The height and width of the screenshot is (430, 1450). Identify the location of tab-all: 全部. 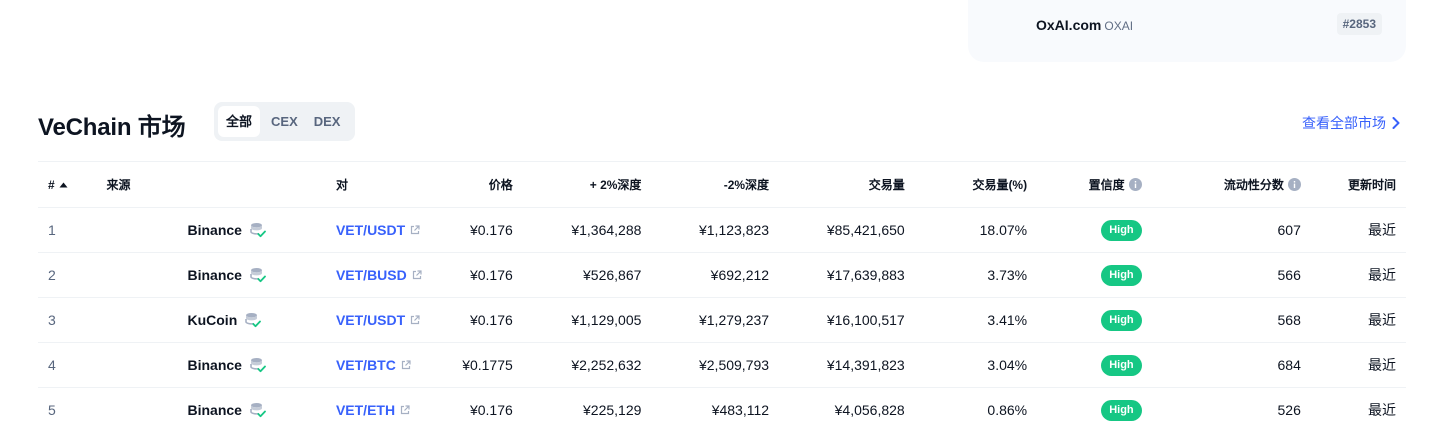
(239, 121).